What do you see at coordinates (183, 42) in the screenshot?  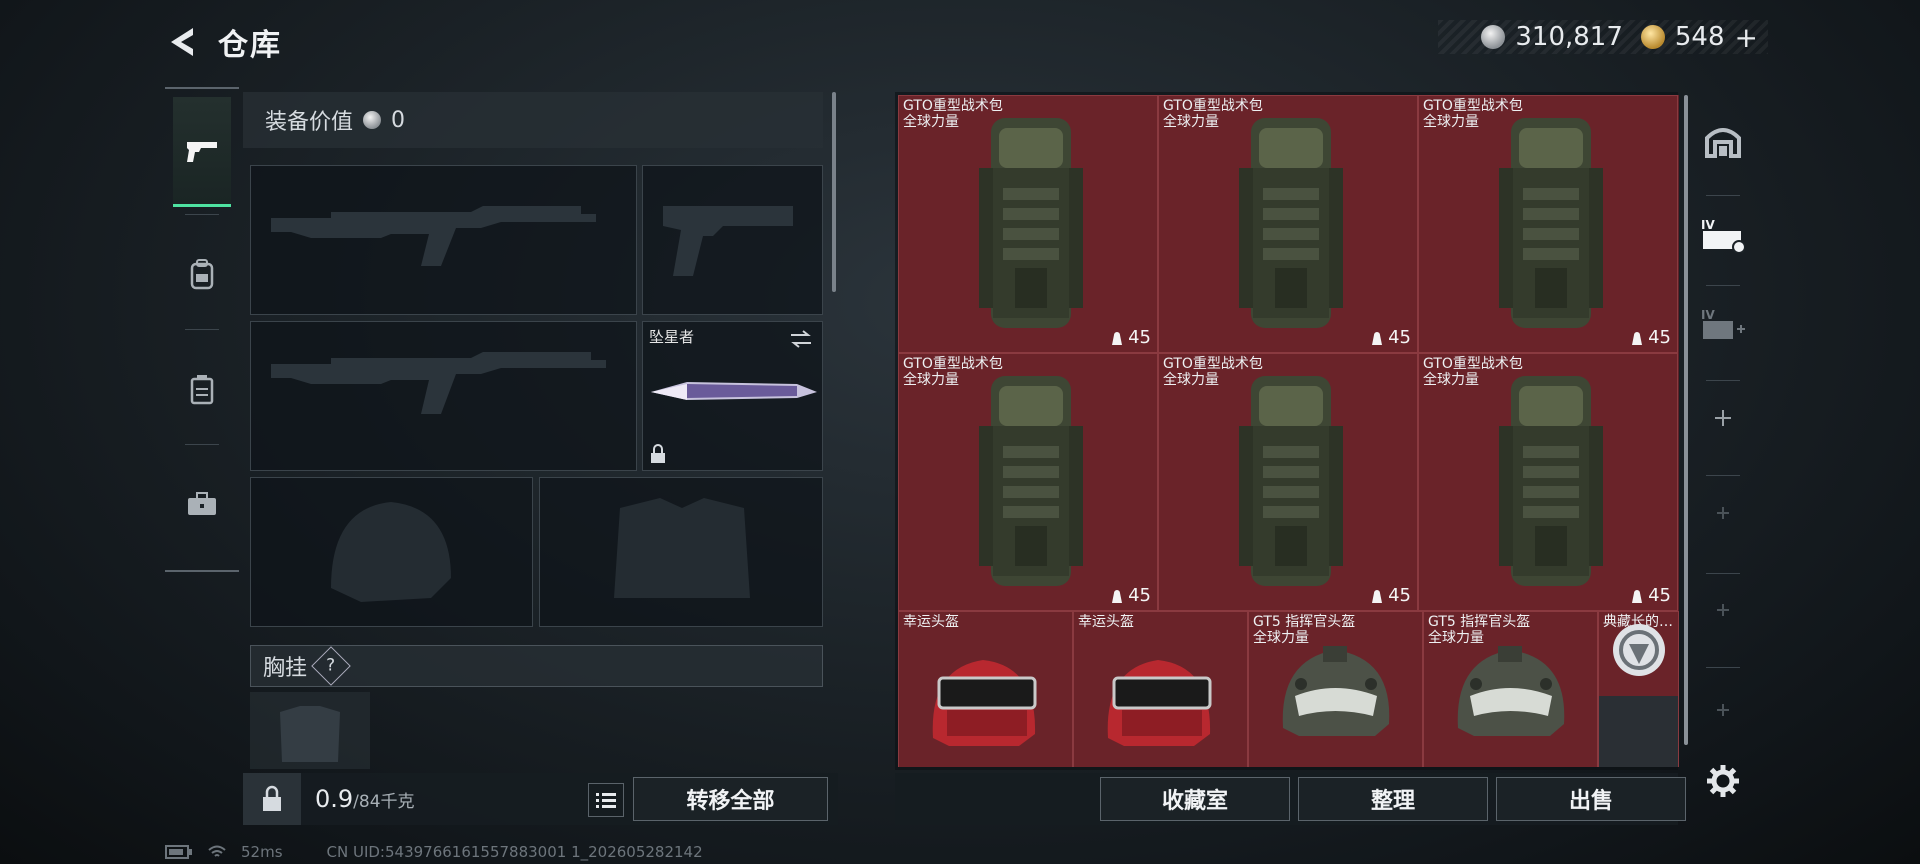 I see `back-arrow-icon` at bounding box center [183, 42].